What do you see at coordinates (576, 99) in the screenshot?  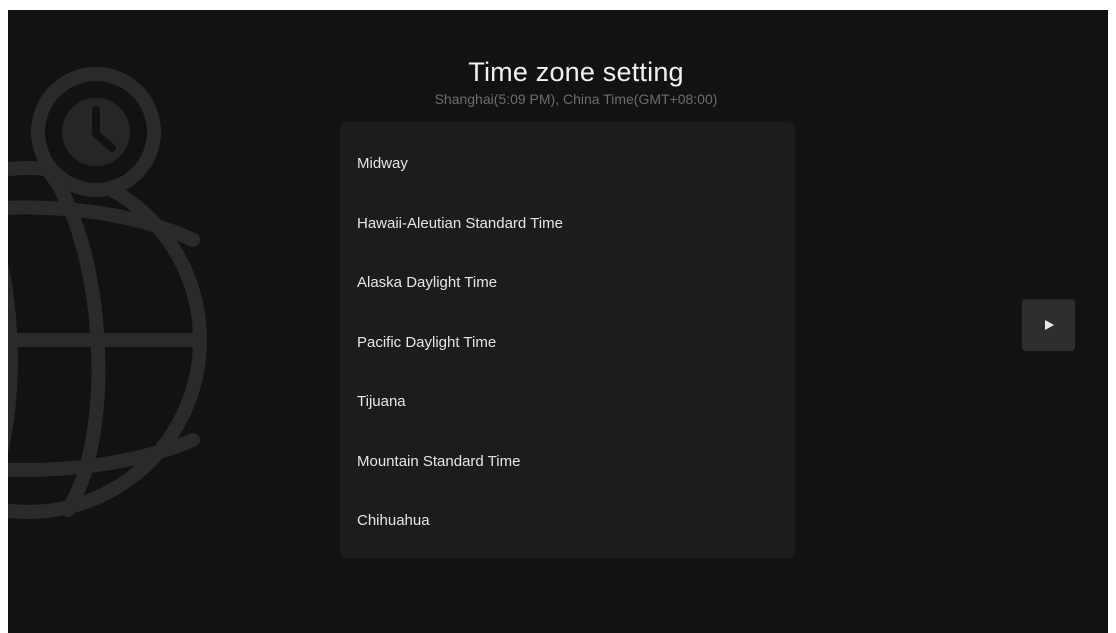 I see `current-timezone-subtitle: Shanghai(5:09 PM), China Time(GMT+08:00)` at bounding box center [576, 99].